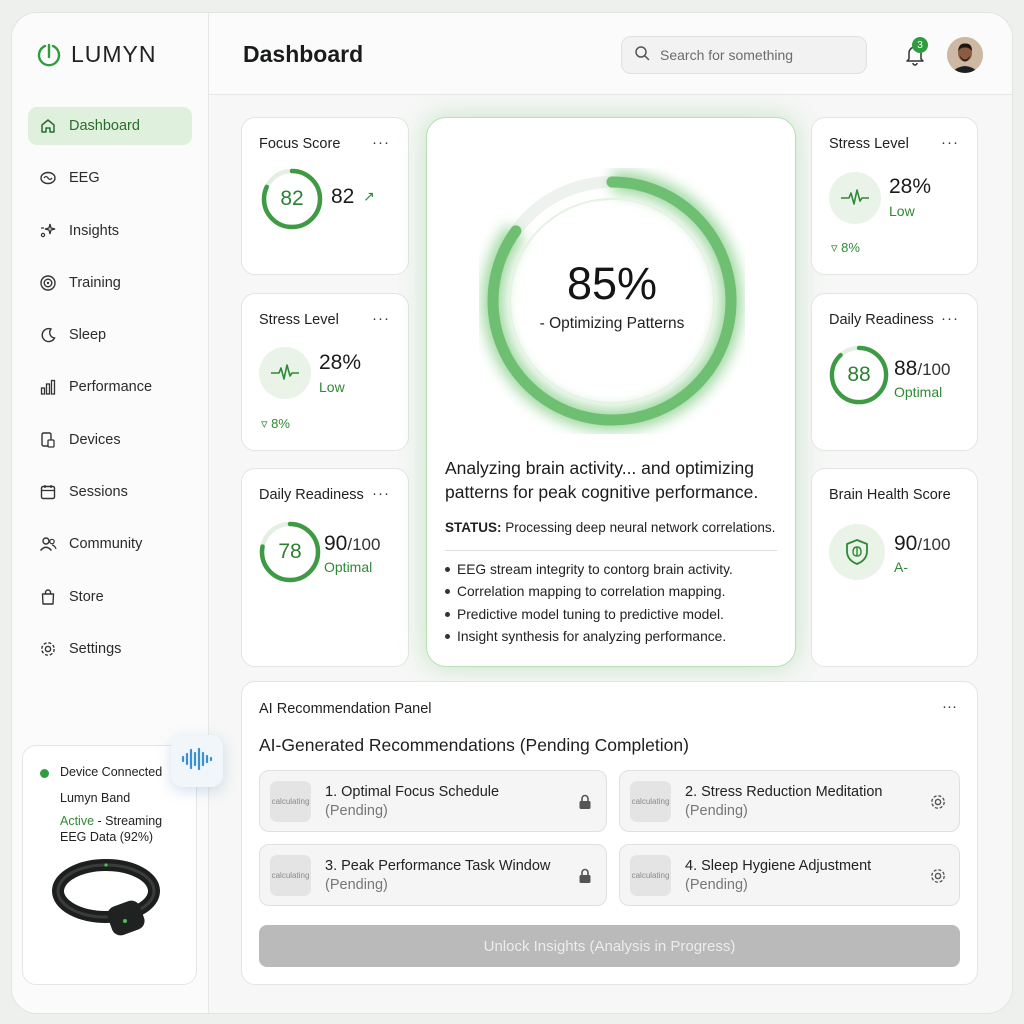  I want to click on lock-icon, so click(585, 876).